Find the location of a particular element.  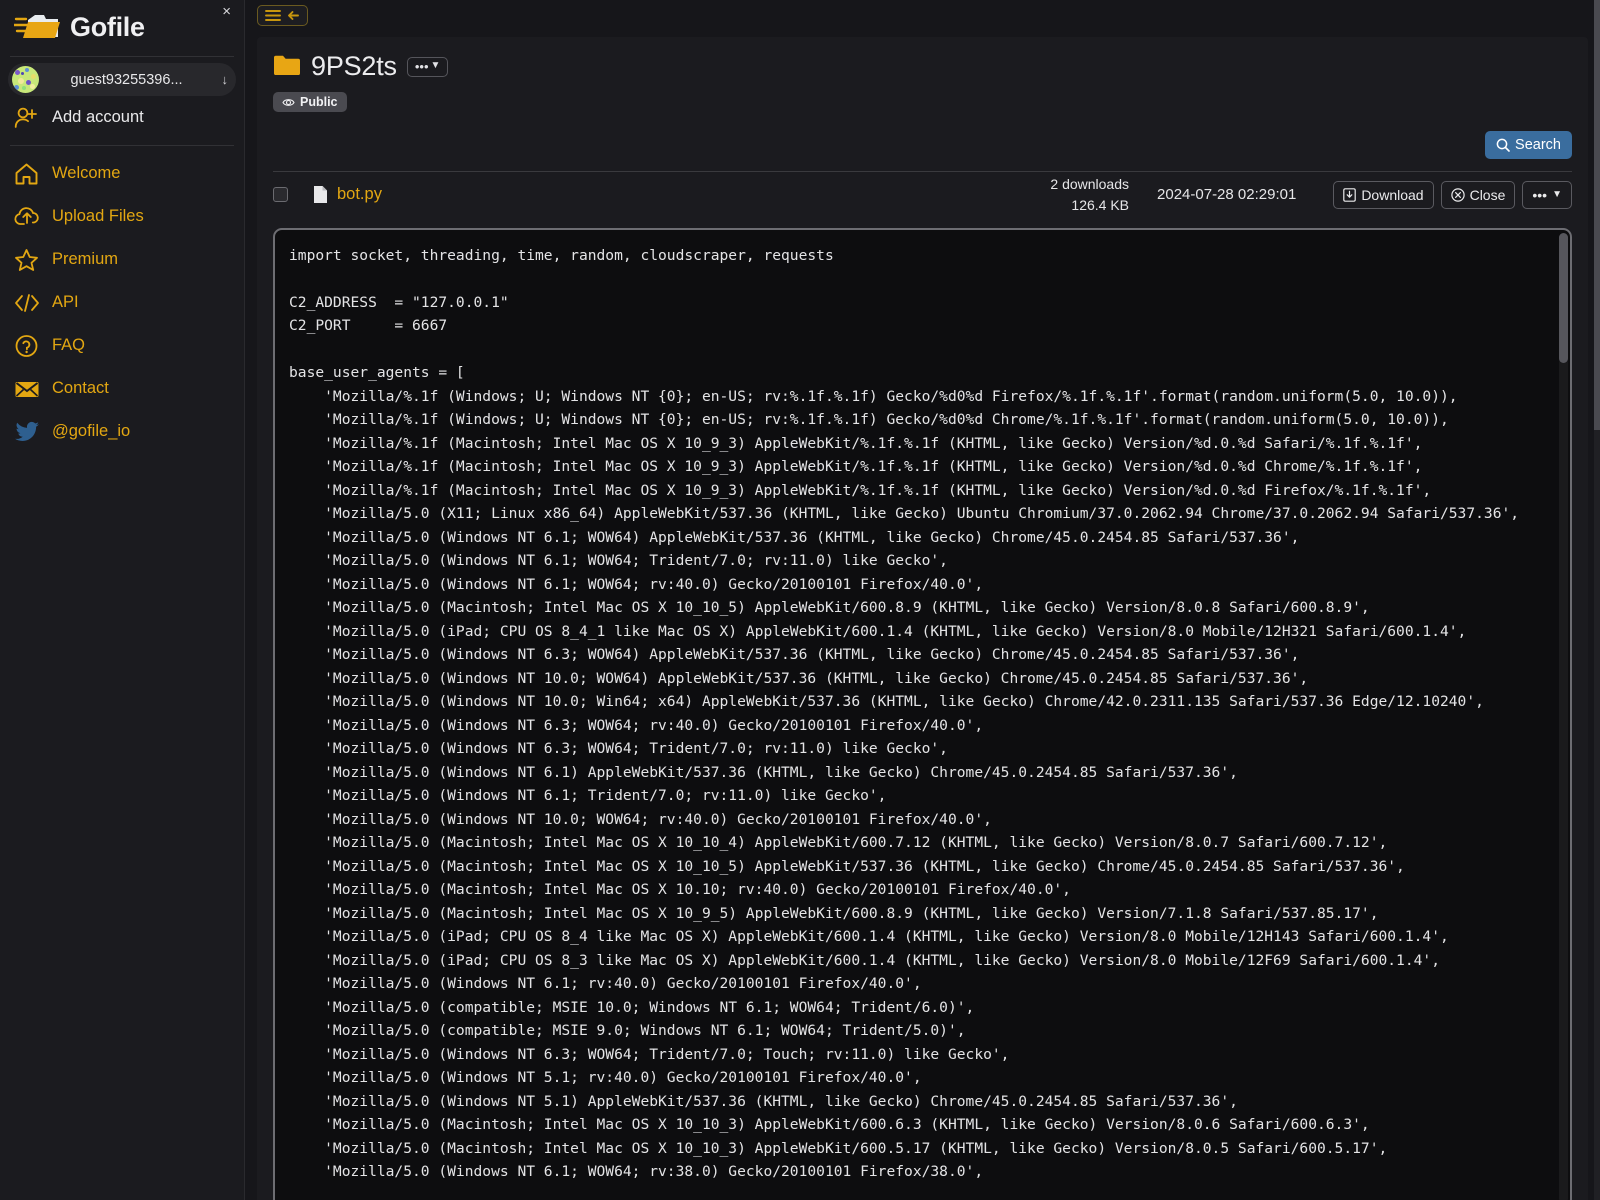

twitter-icon is located at coordinates (33, 432).